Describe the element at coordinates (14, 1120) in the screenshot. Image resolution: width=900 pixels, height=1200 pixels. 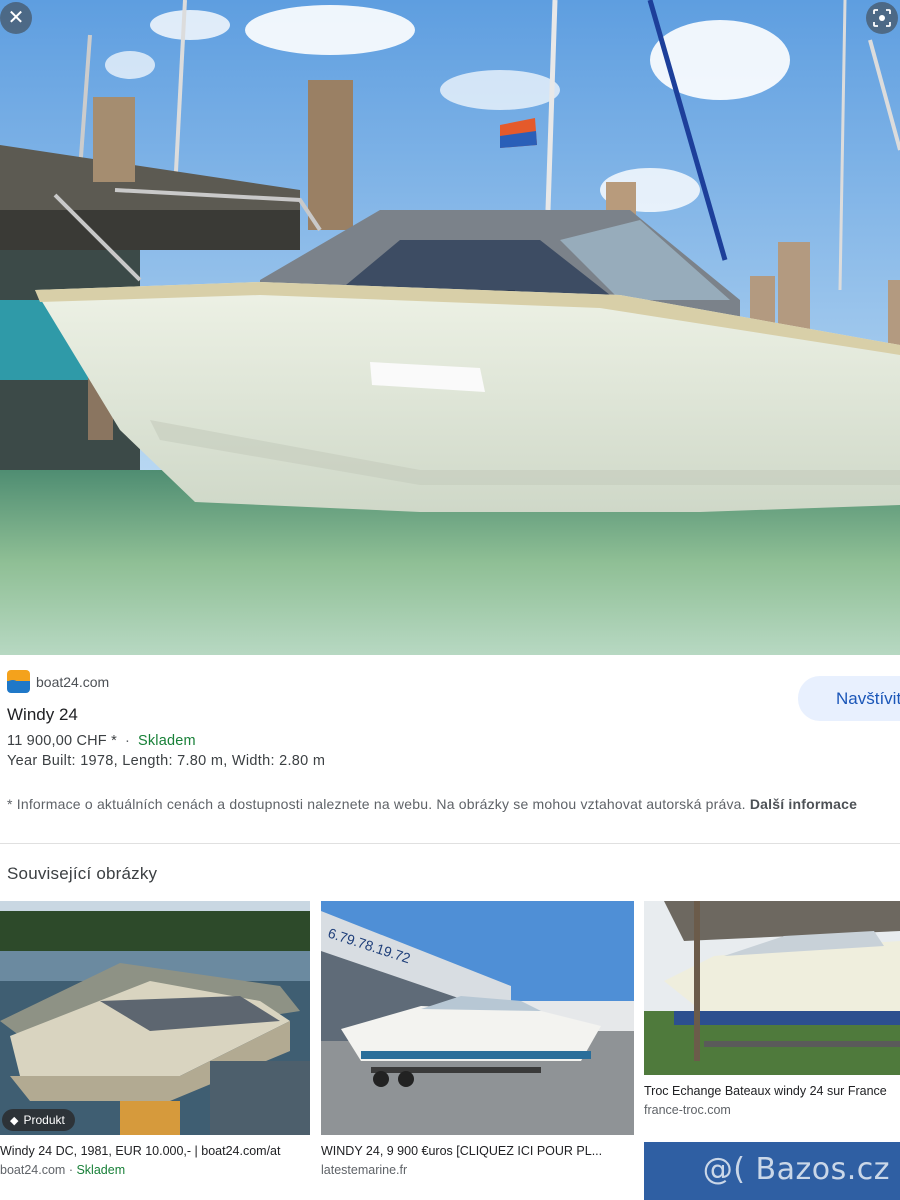
I see `tag-icon: ◆` at that location.